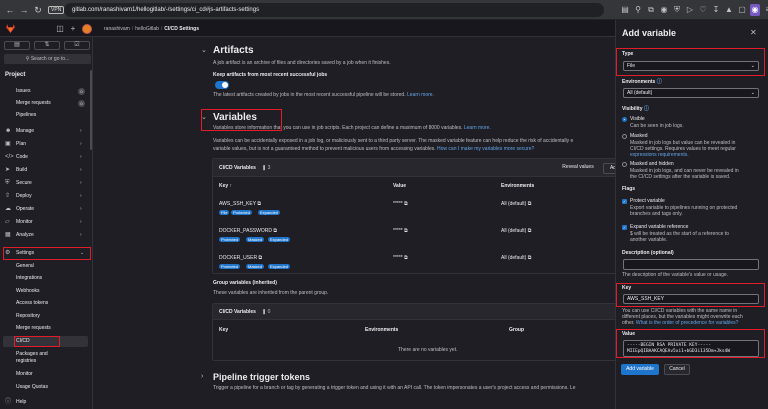  Describe the element at coordinates (45, 316) in the screenshot. I see `sidebar-item-repository: Repository` at that location.